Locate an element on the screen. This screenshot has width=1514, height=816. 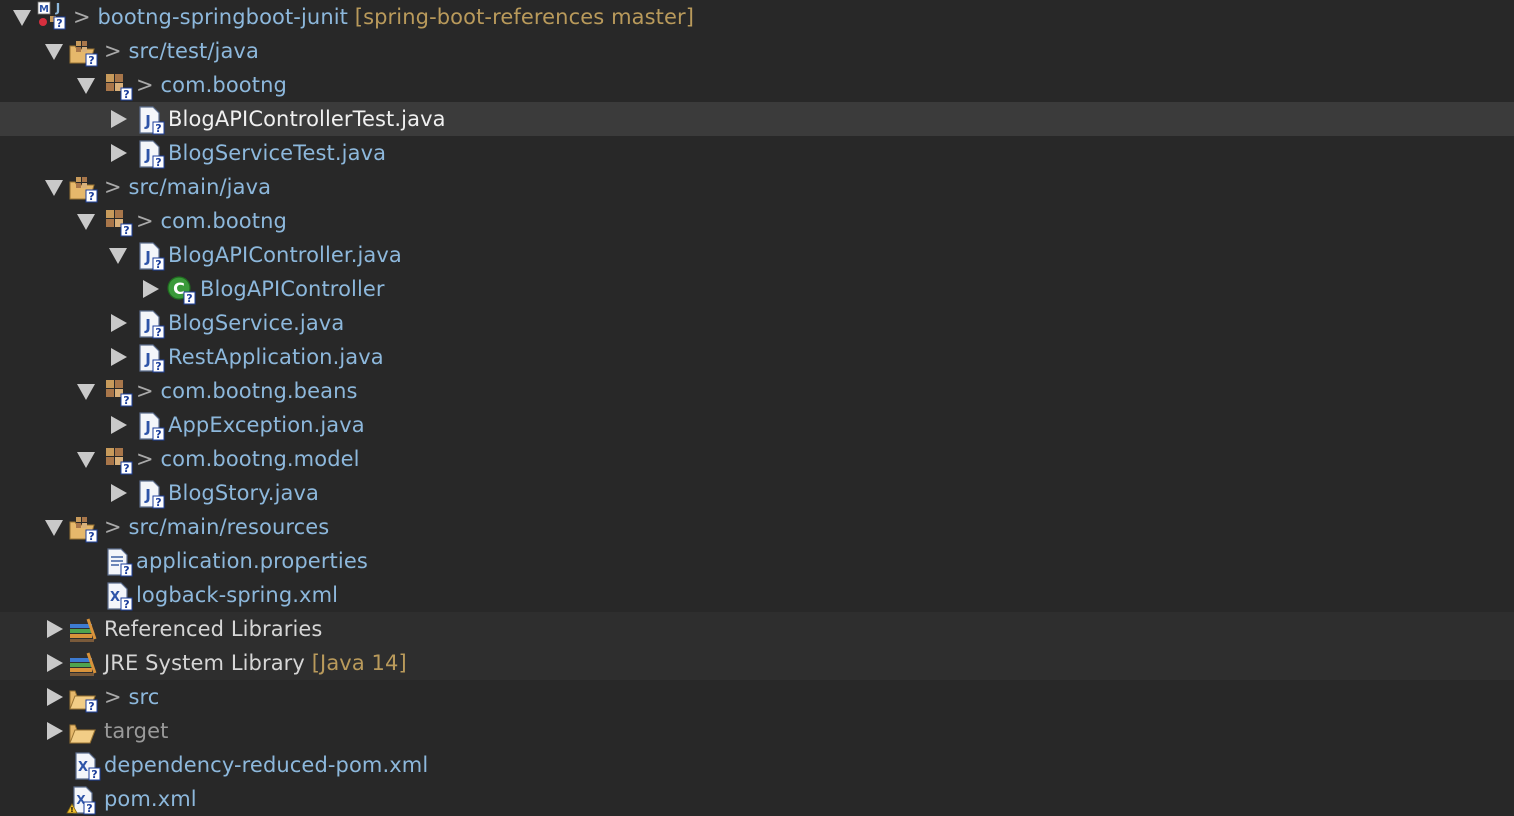
package-name: com.bootng.model is located at coordinates (260, 459).